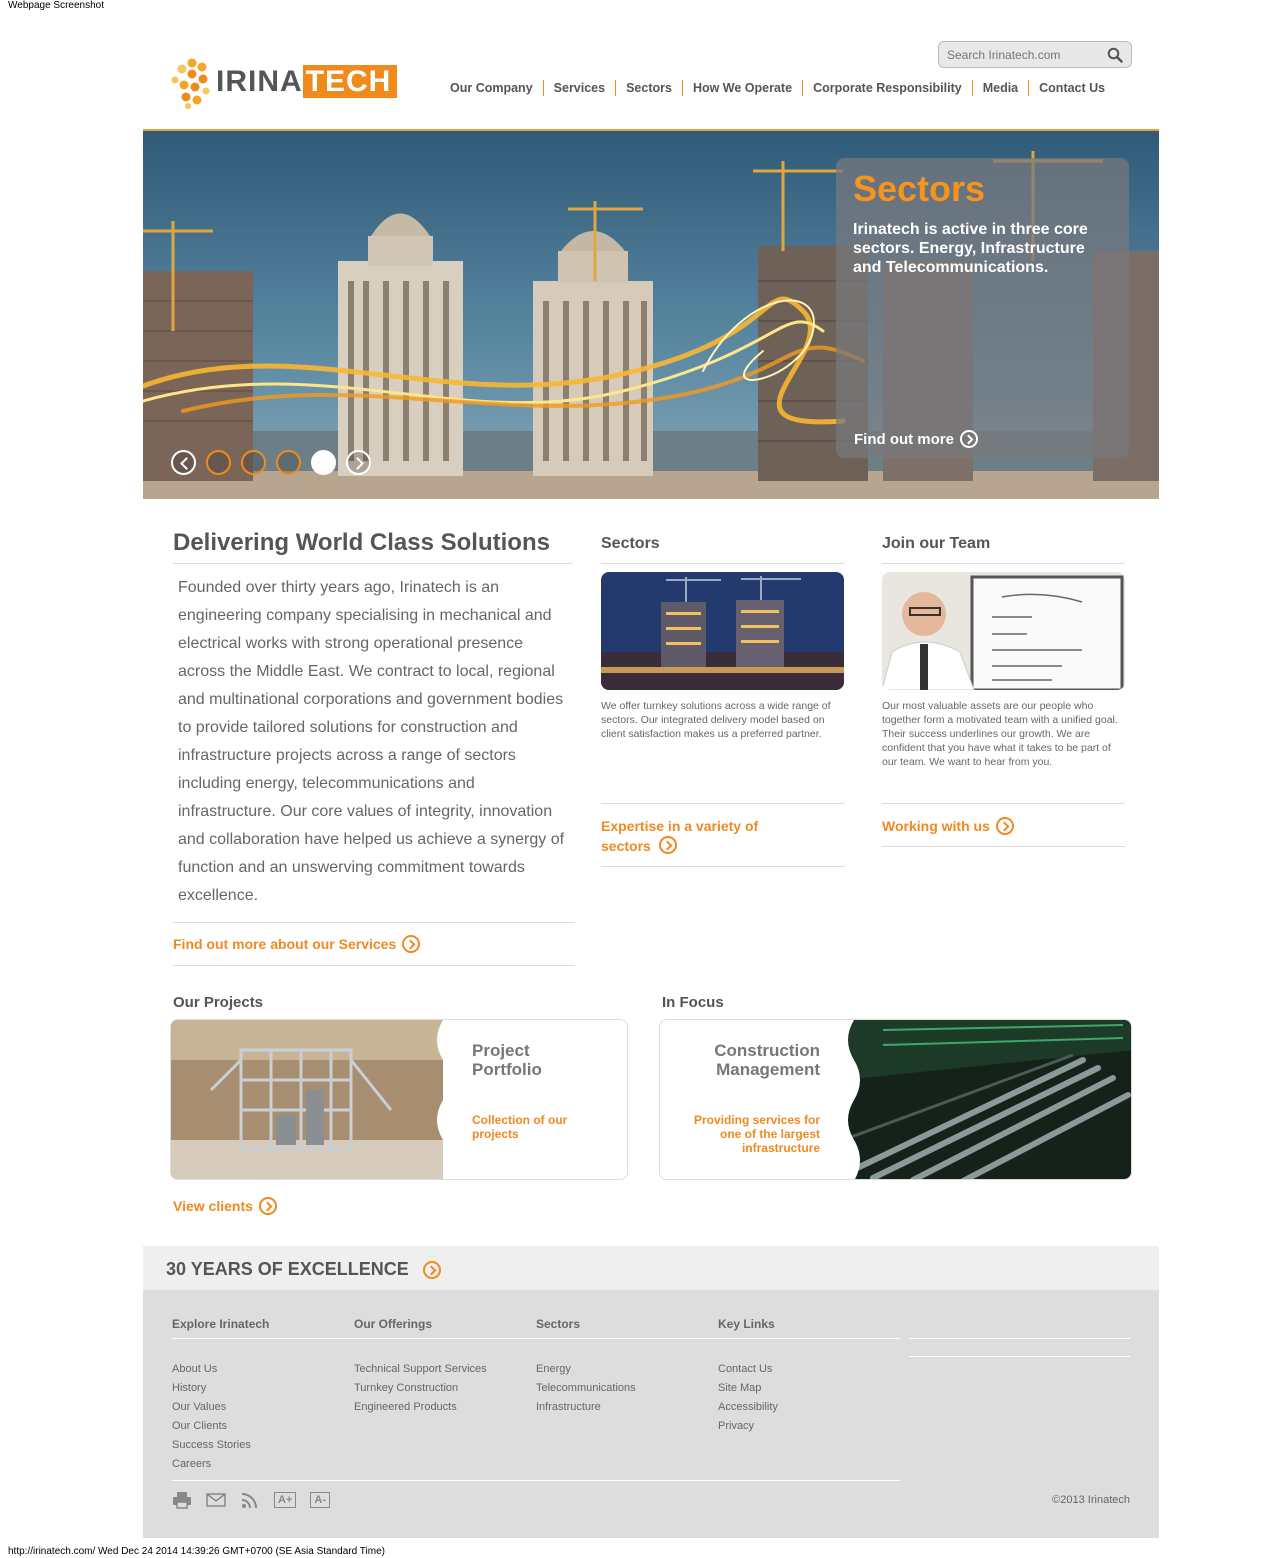 The image size is (1284, 1558). Describe the element at coordinates (999, 88) in the screenshot. I see `nav-media: Media` at that location.